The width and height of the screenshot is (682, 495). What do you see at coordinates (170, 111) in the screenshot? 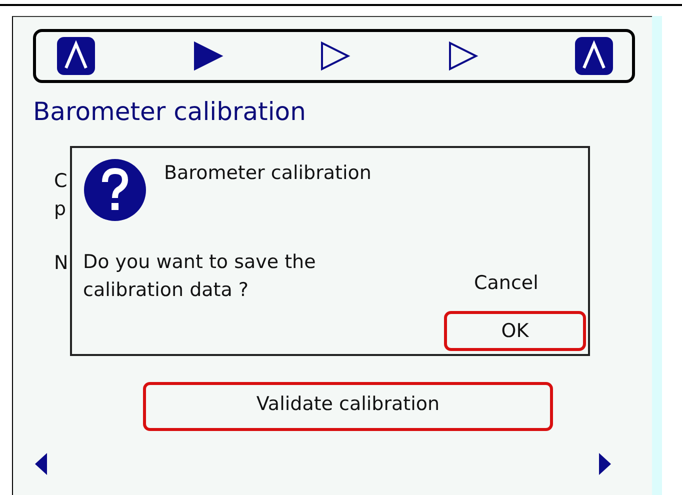
I see `page-title: Barometer calibration` at bounding box center [170, 111].